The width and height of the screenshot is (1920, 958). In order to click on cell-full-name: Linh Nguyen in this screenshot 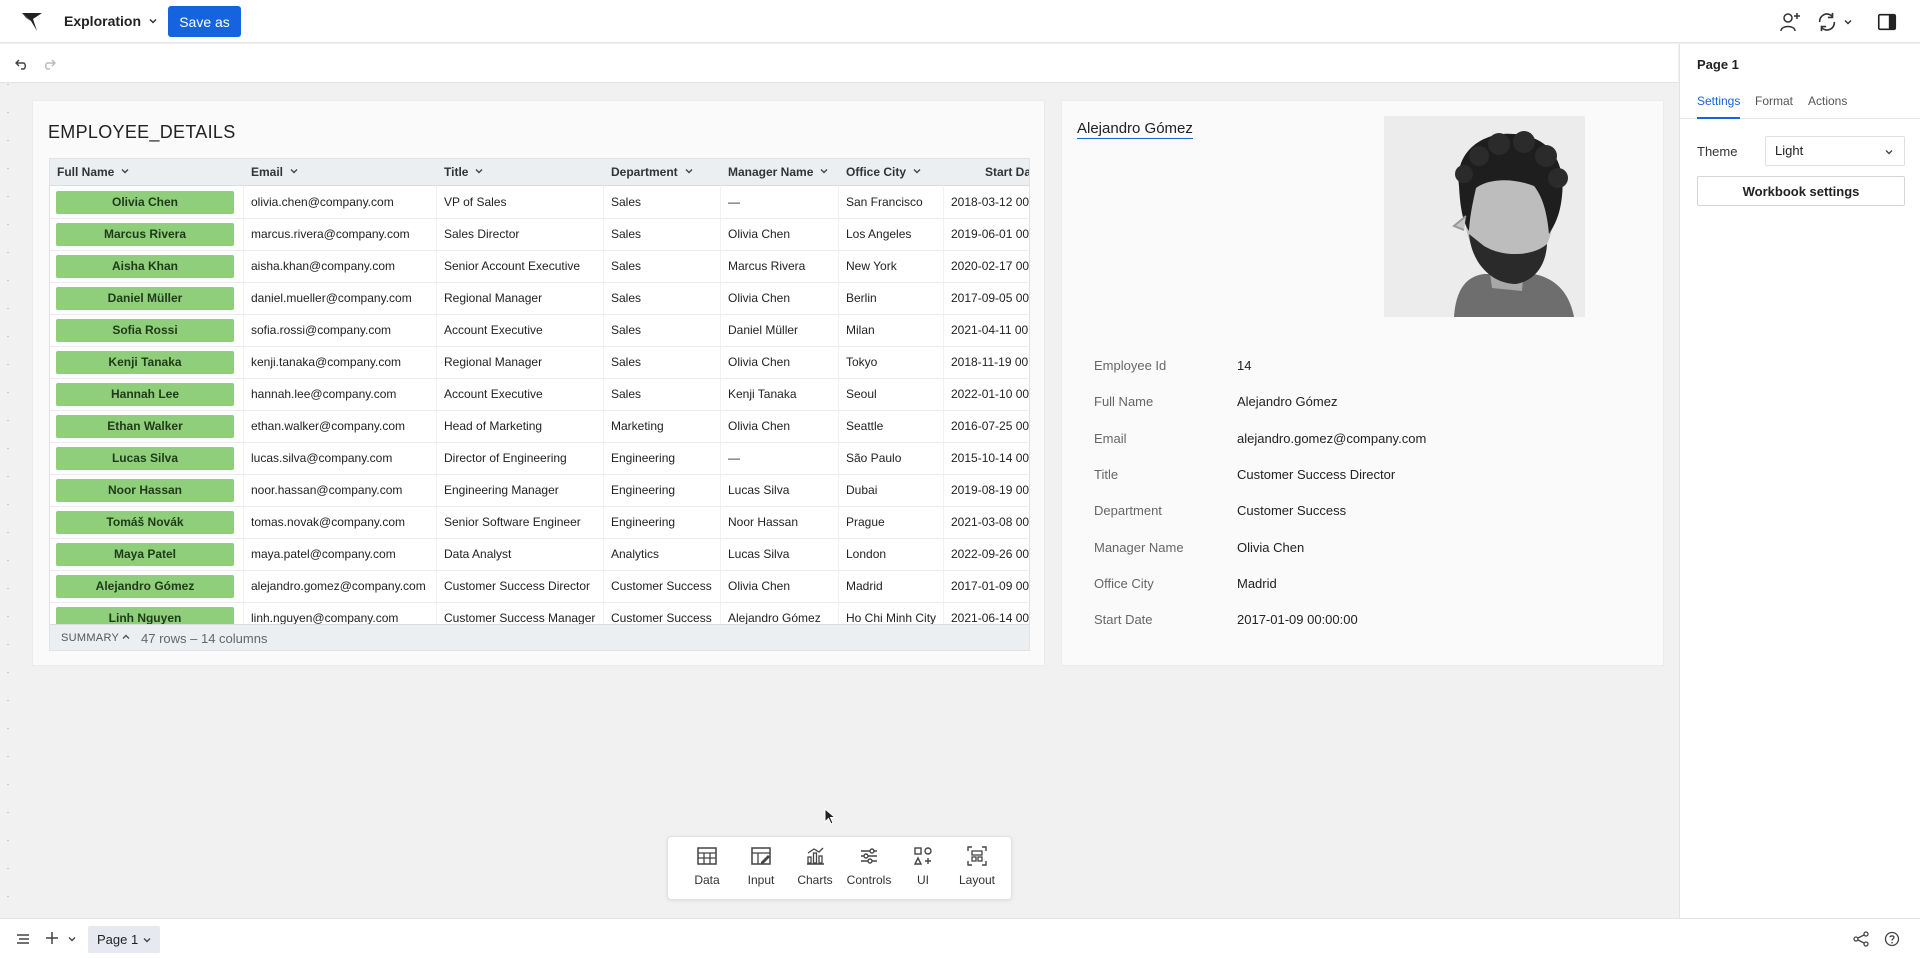, I will do `click(147, 613)`.